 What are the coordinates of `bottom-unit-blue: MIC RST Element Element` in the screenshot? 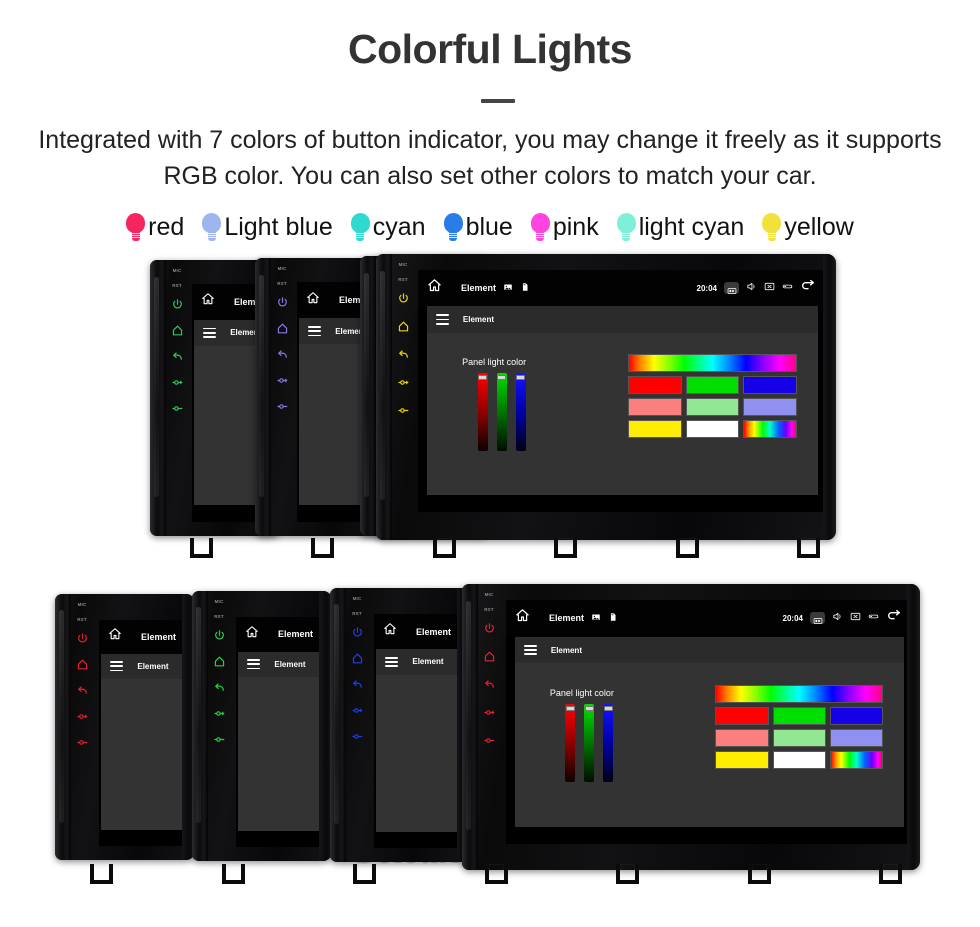 It's located at (400, 725).